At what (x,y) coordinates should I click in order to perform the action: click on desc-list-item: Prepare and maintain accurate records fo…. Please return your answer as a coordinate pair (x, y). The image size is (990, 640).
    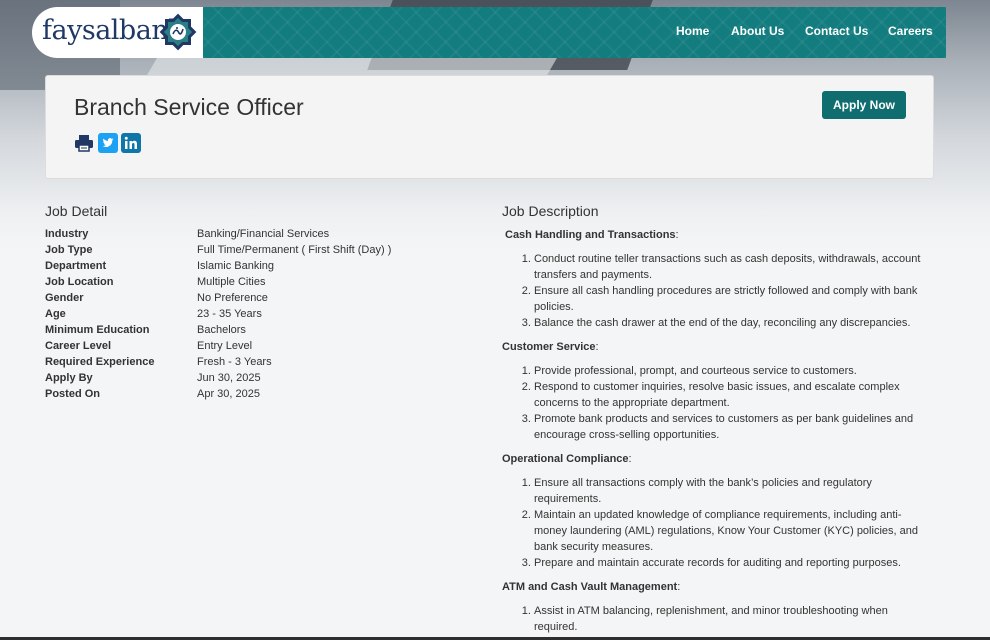
    Looking at the image, I should click on (733, 563).